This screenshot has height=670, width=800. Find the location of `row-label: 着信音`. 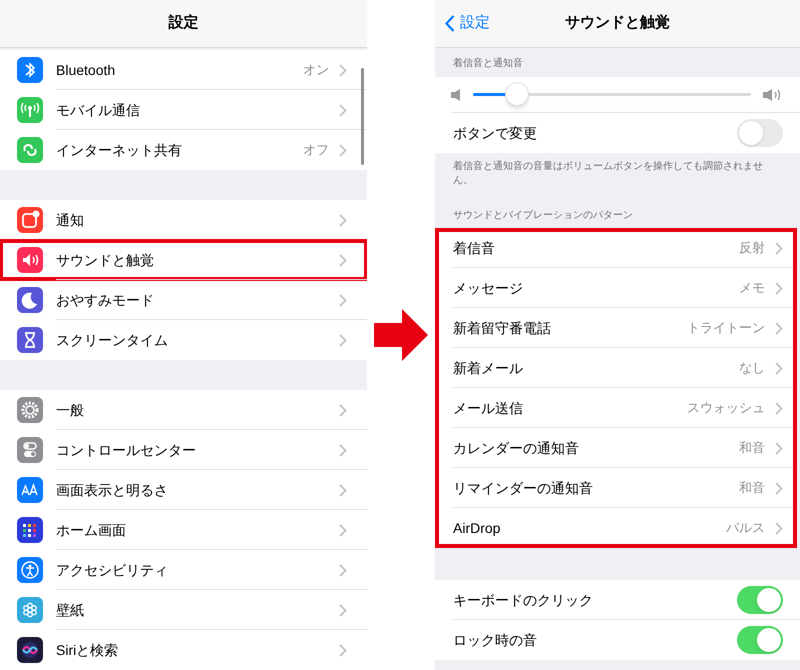

row-label: 着信音 is located at coordinates (474, 248).